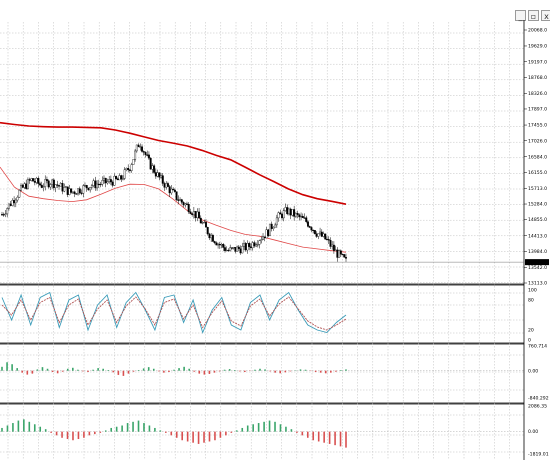  Describe the element at coordinates (537, 347) in the screenshot. I see `oscillator-tick-label: 760.714` at that location.